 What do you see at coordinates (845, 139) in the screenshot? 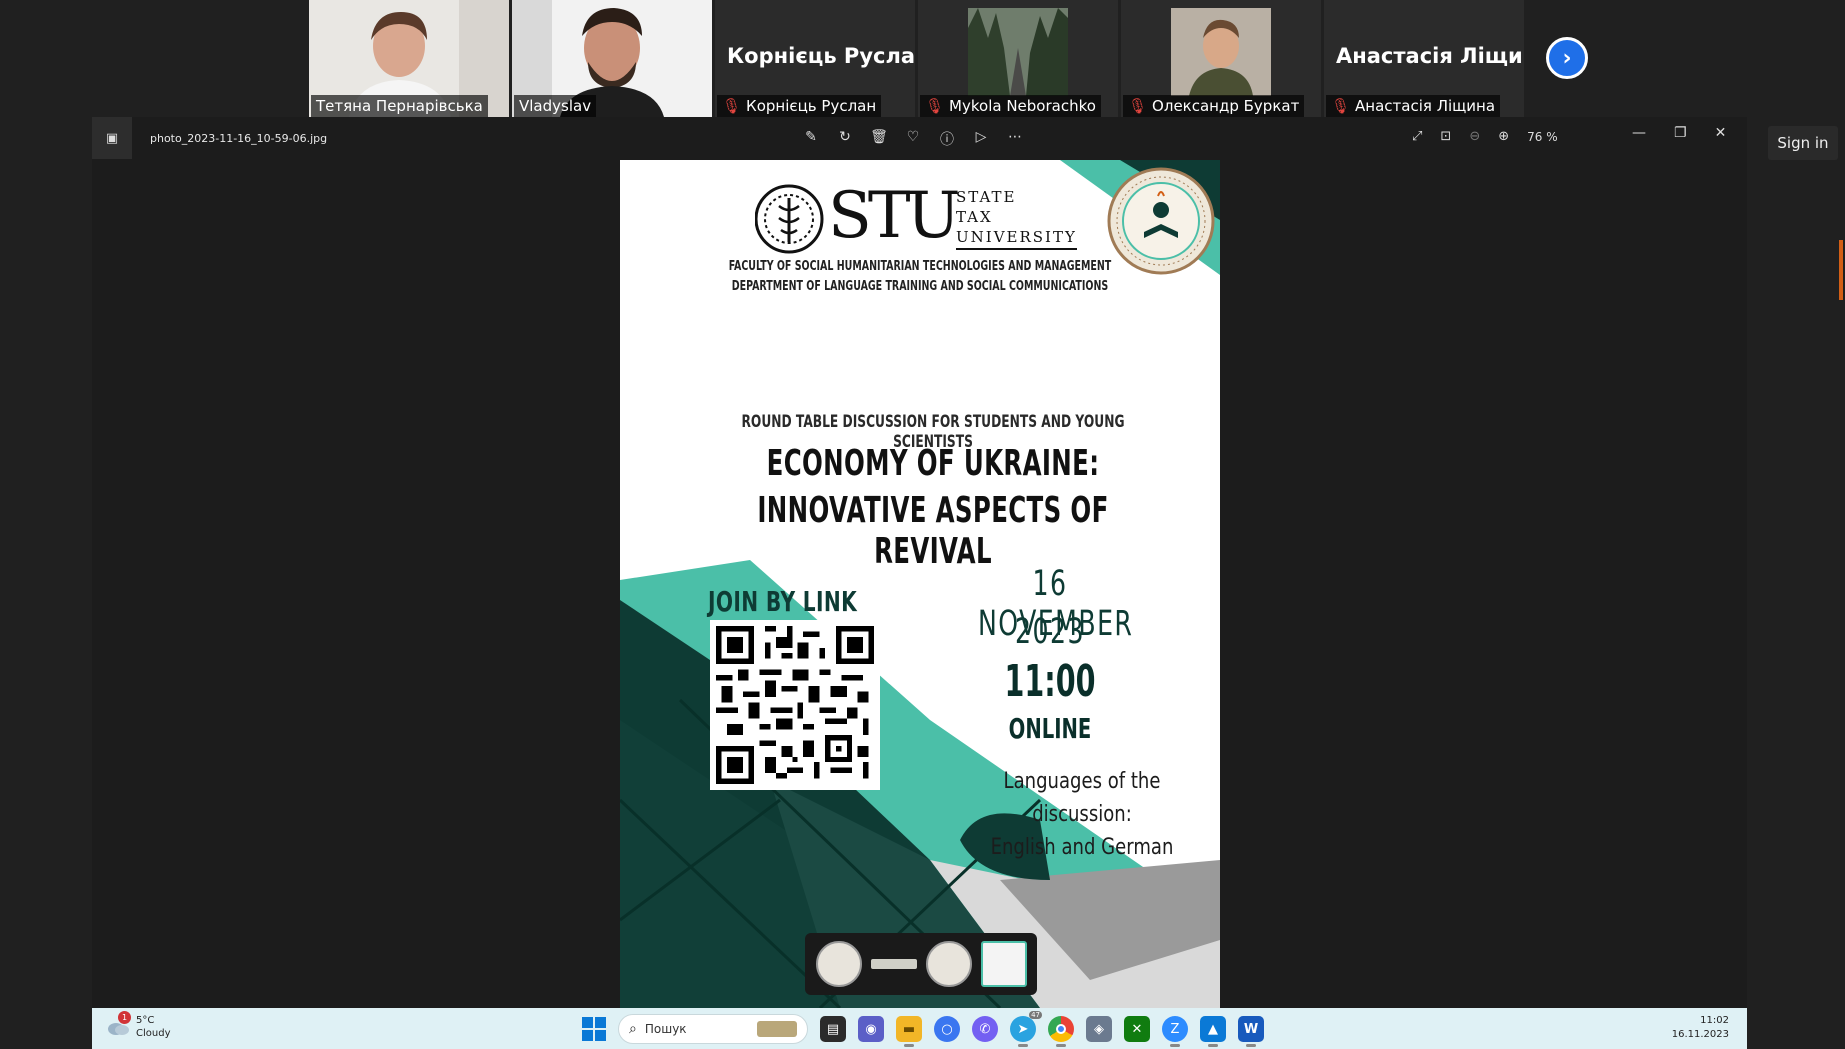
I see `rotate-icon: ↻` at bounding box center [845, 139].